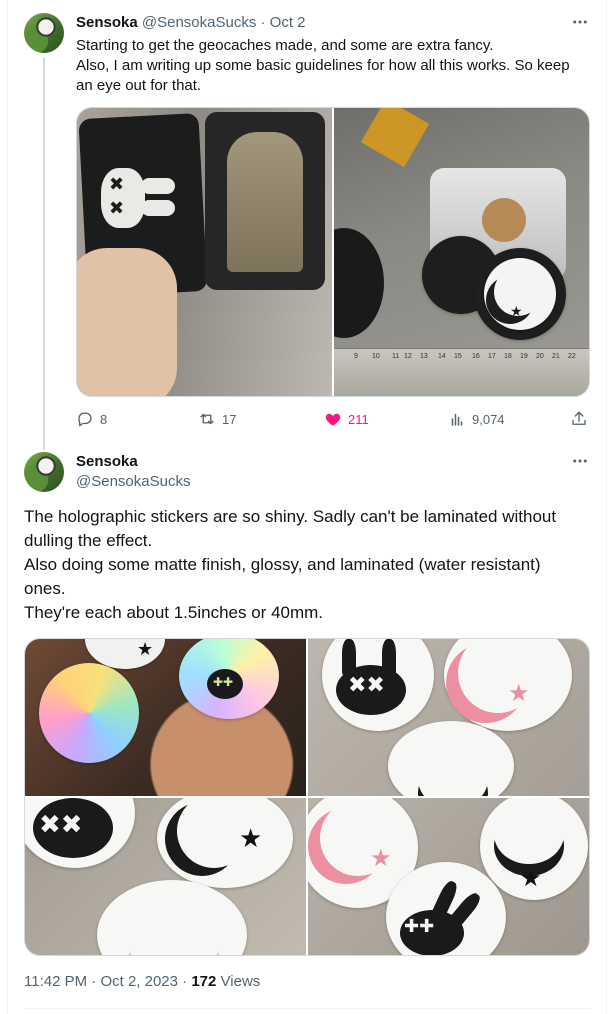 This screenshot has width=610, height=1014. What do you see at coordinates (139, 981) in the screenshot?
I see `tweet-date: Oct 2, 2023` at bounding box center [139, 981].